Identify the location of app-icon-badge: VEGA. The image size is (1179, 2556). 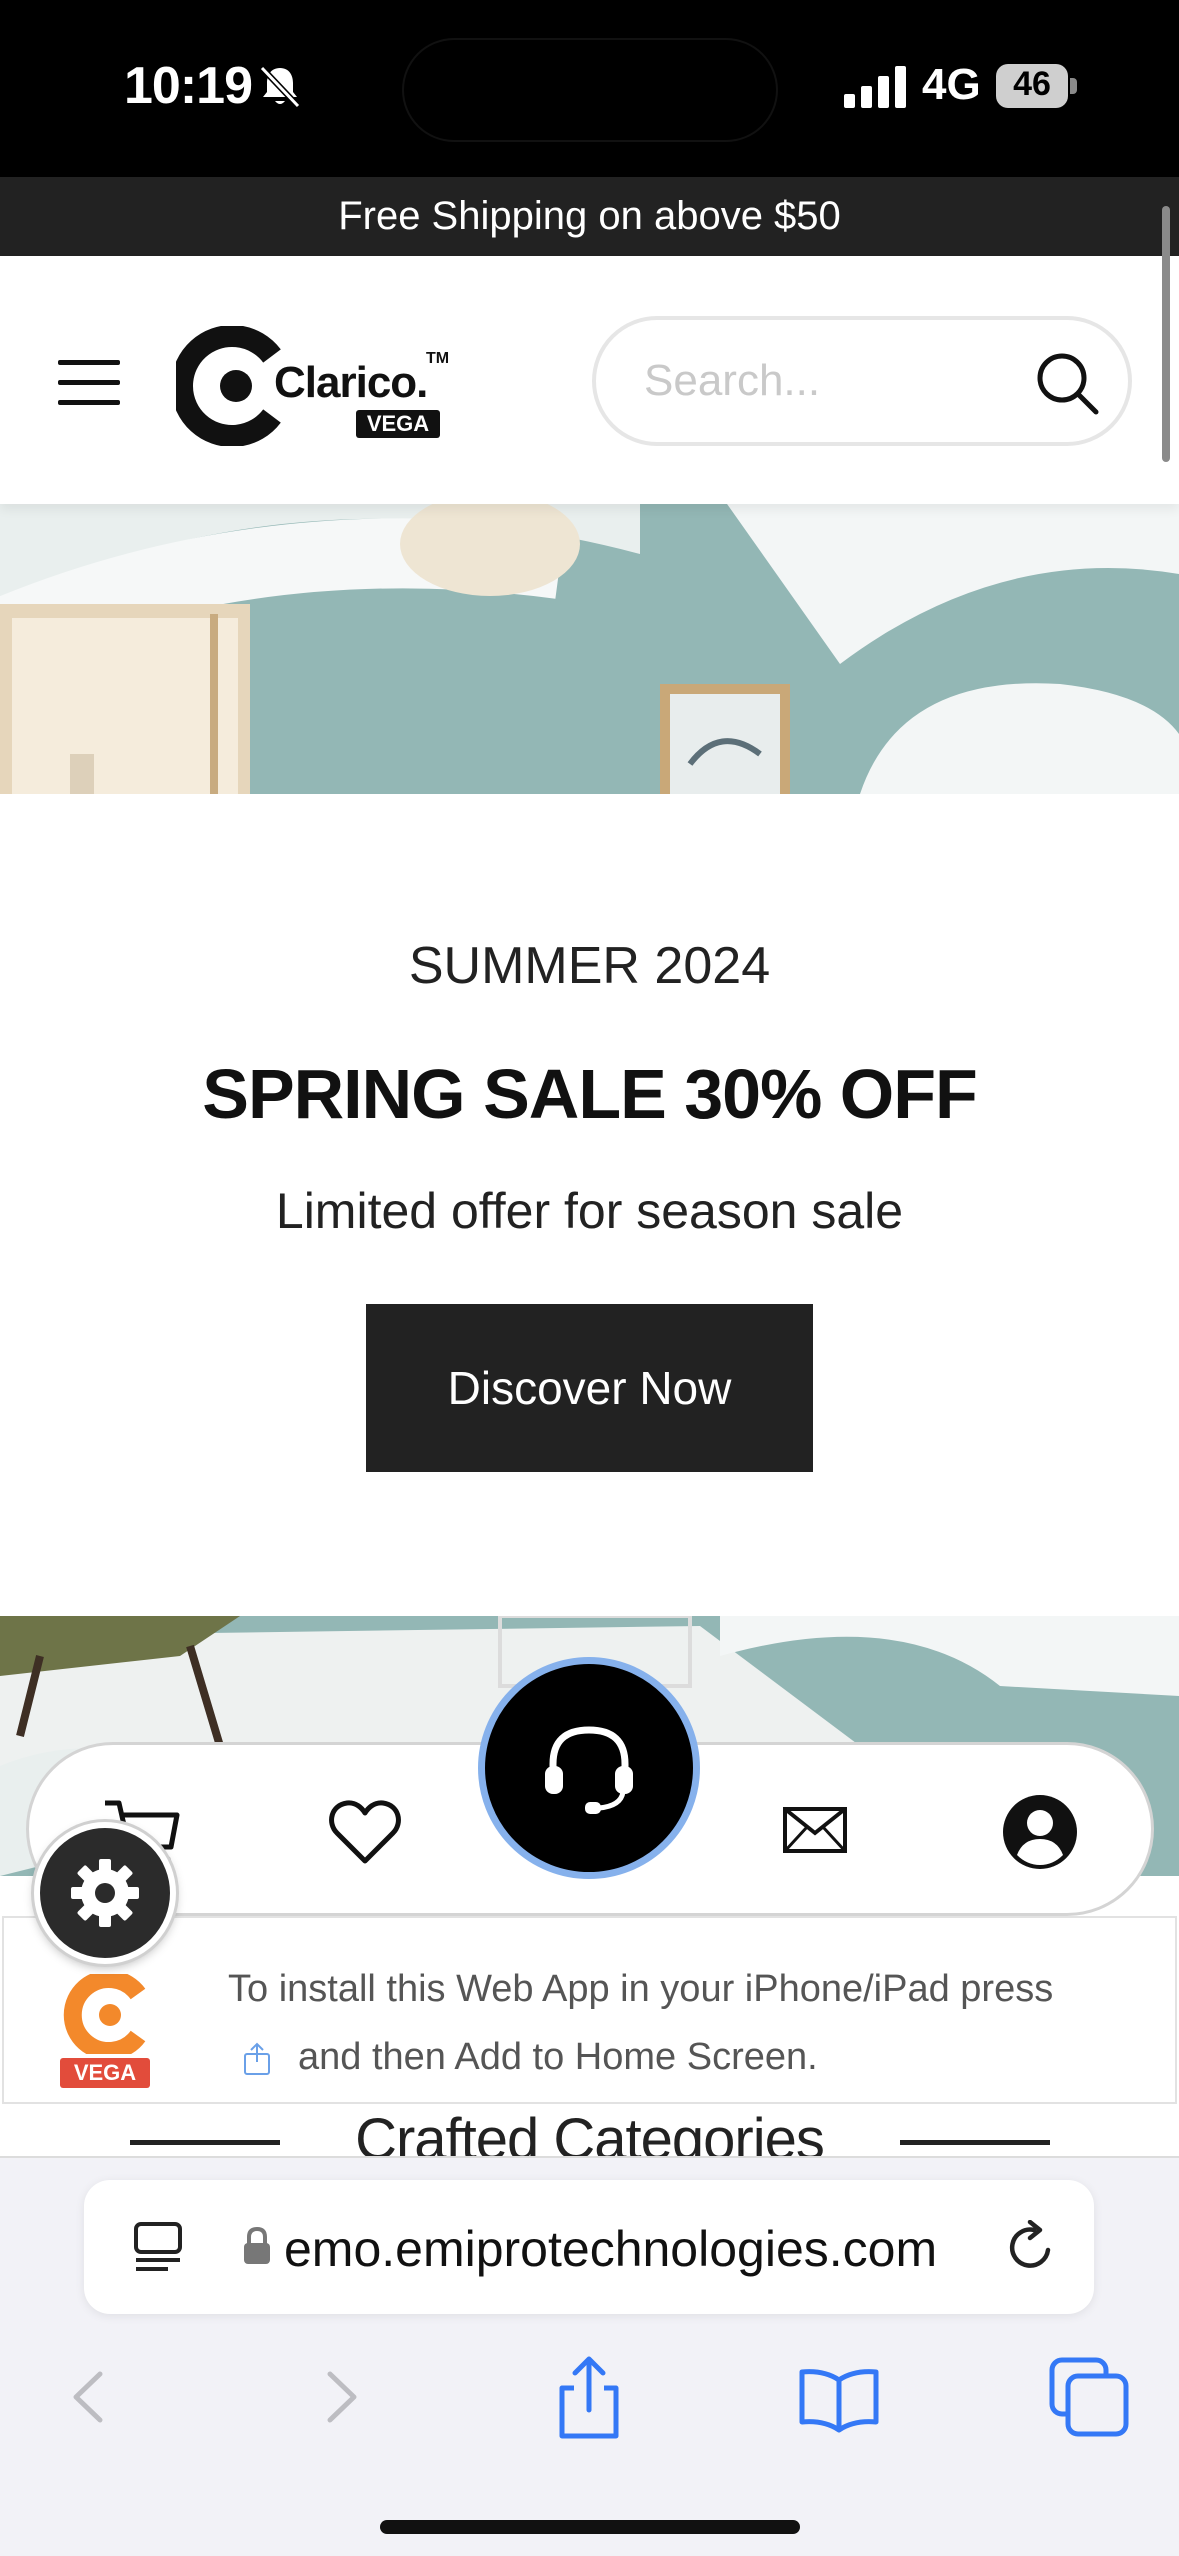
(105, 2073).